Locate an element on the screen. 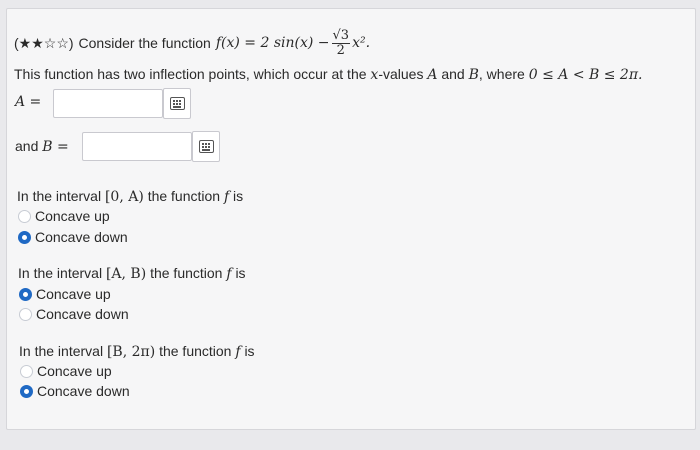  interval-3-option-concave-up: Concave up is located at coordinates (66, 371).